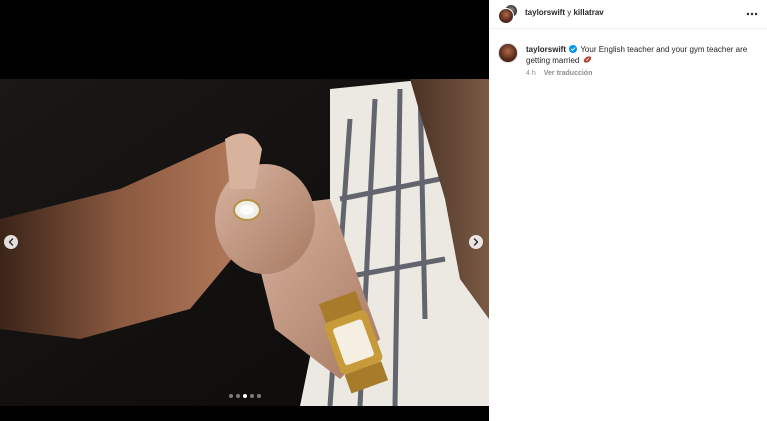 The height and width of the screenshot is (421, 767). I want to click on collab-avatars, so click(508, 14).